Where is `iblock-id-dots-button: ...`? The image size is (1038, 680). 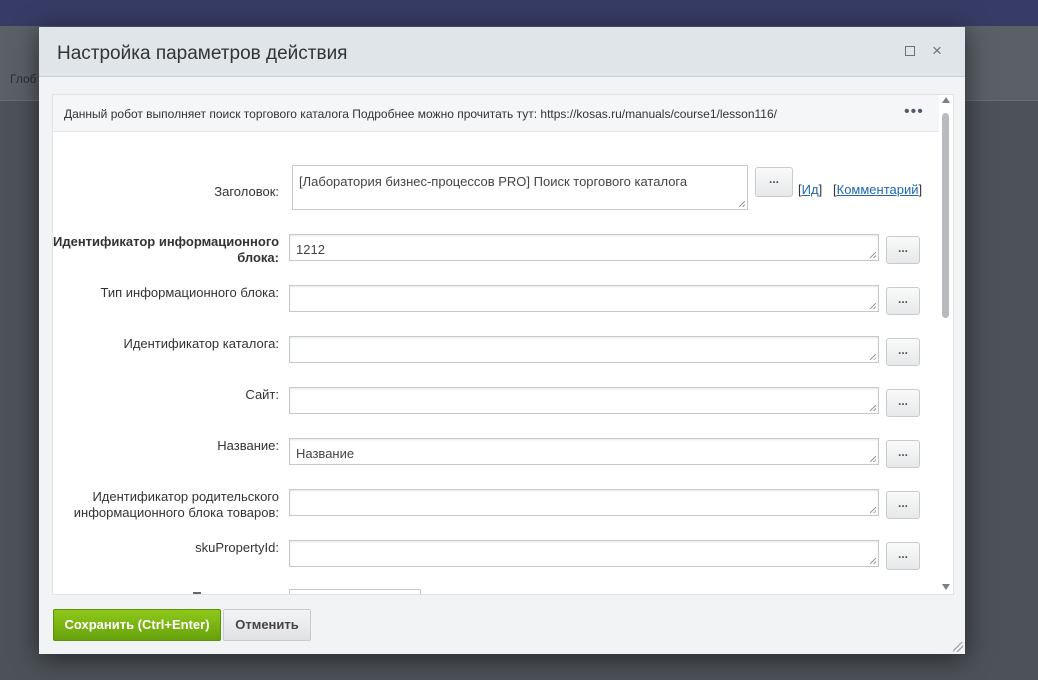 iblock-id-dots-button: ... is located at coordinates (903, 250).